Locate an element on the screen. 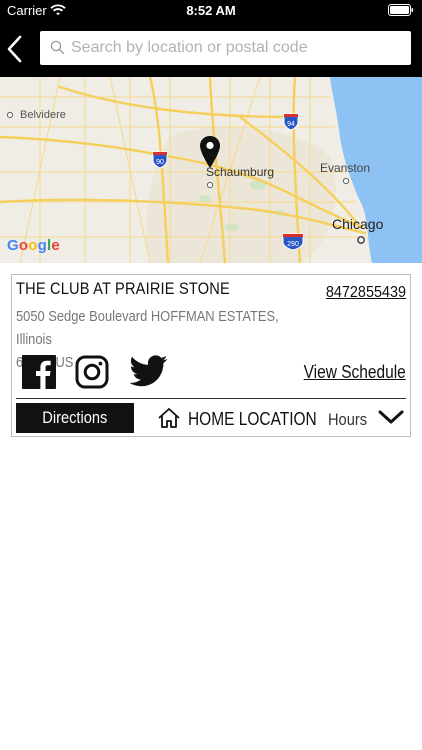  google-logo: Google is located at coordinates (33, 245).